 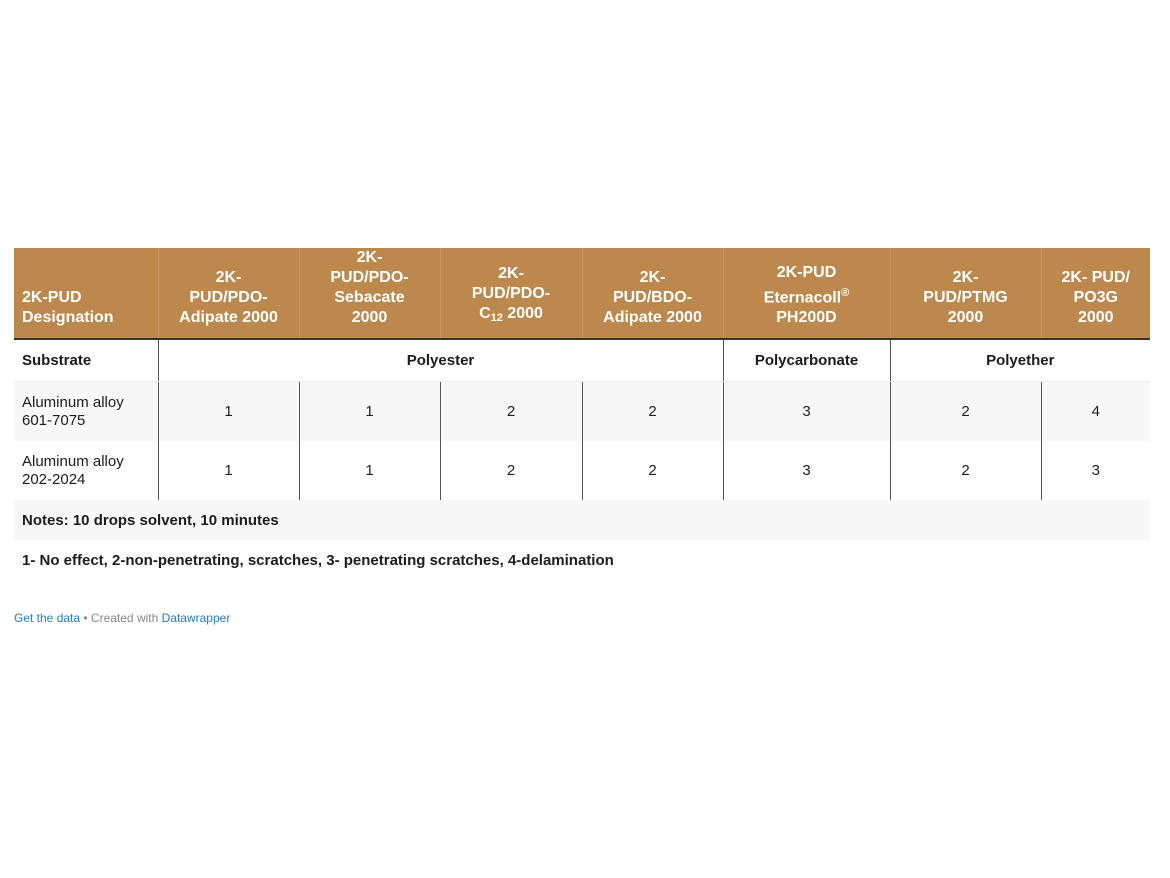 I want to click on substrate-cell: Aluminum alloy 202-2024, so click(x=73, y=470).